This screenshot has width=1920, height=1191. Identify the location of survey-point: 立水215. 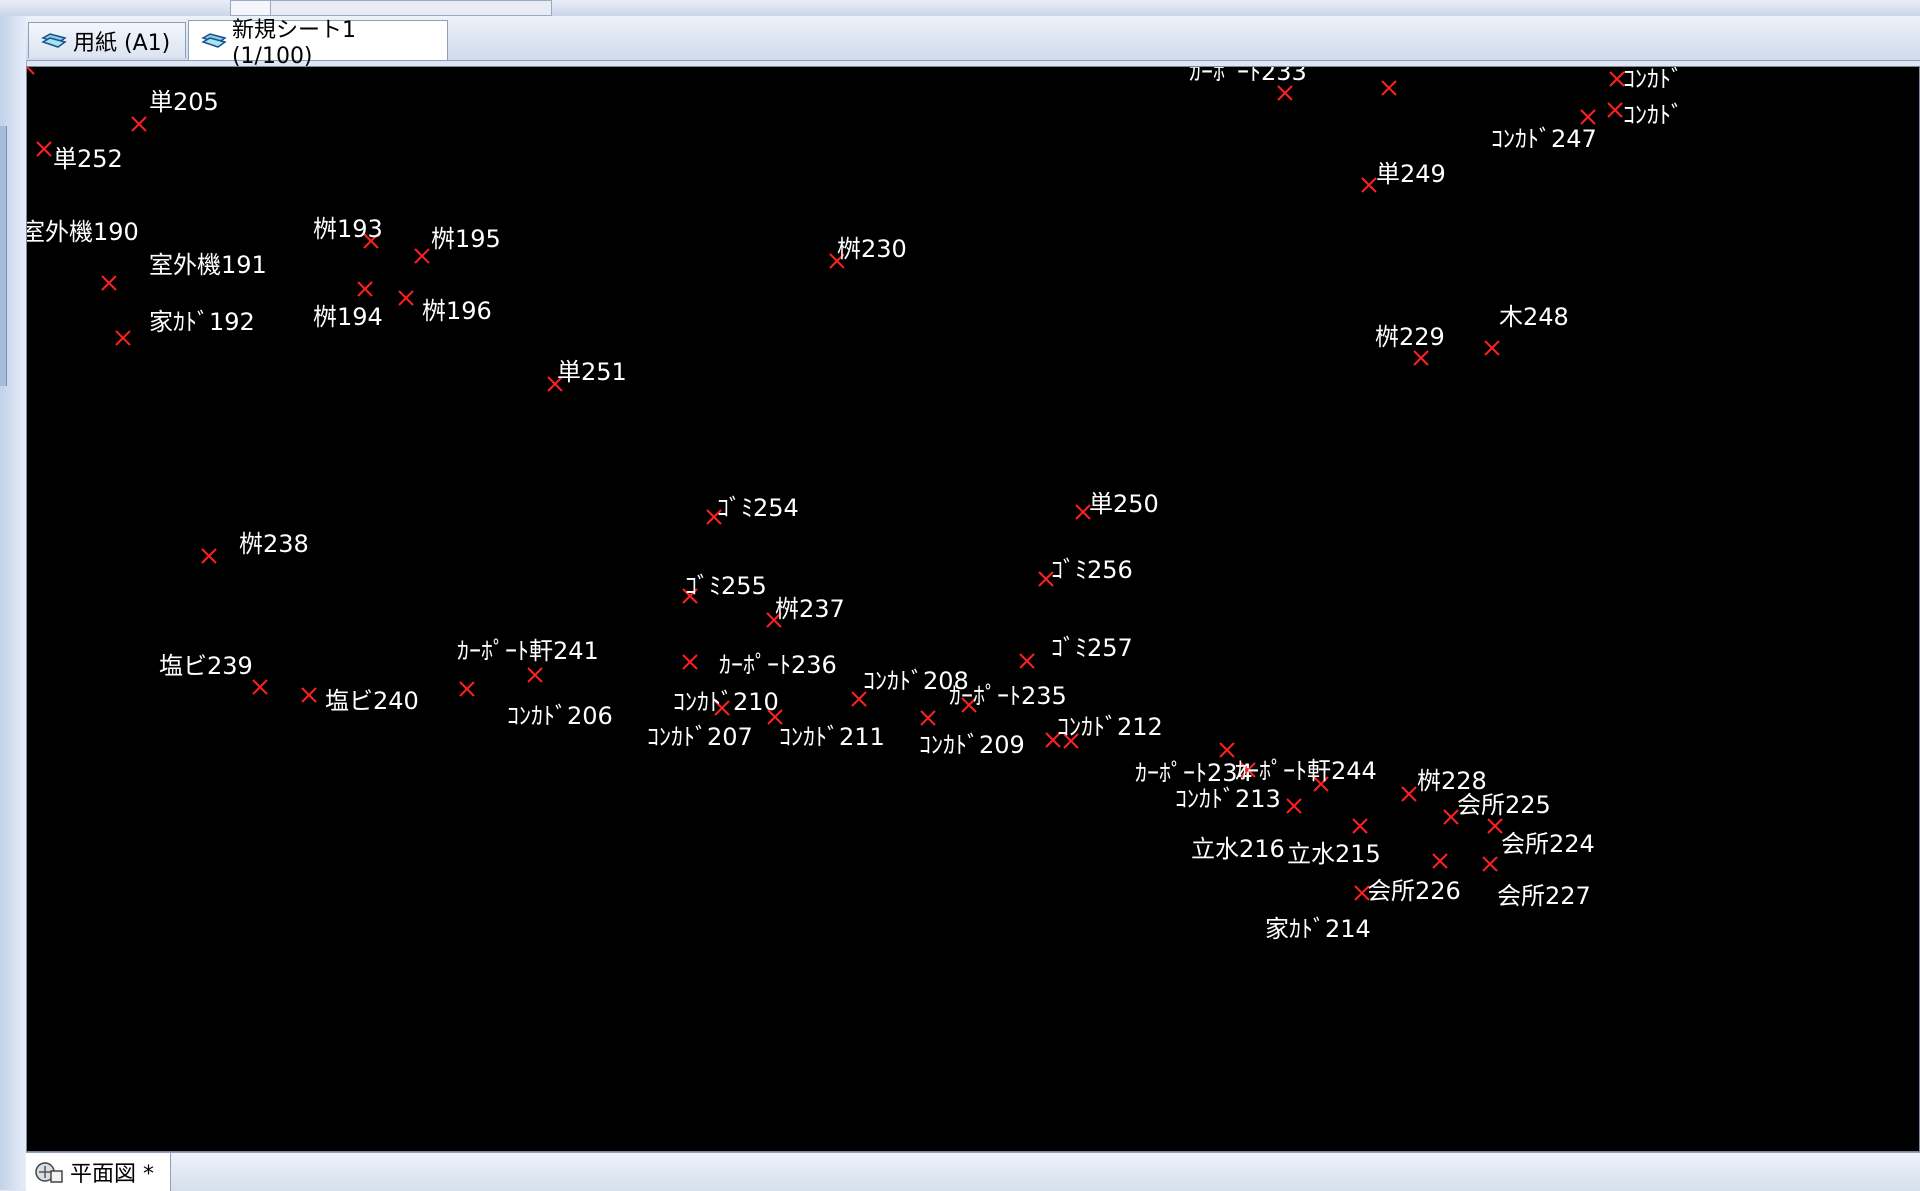
(1334, 843).